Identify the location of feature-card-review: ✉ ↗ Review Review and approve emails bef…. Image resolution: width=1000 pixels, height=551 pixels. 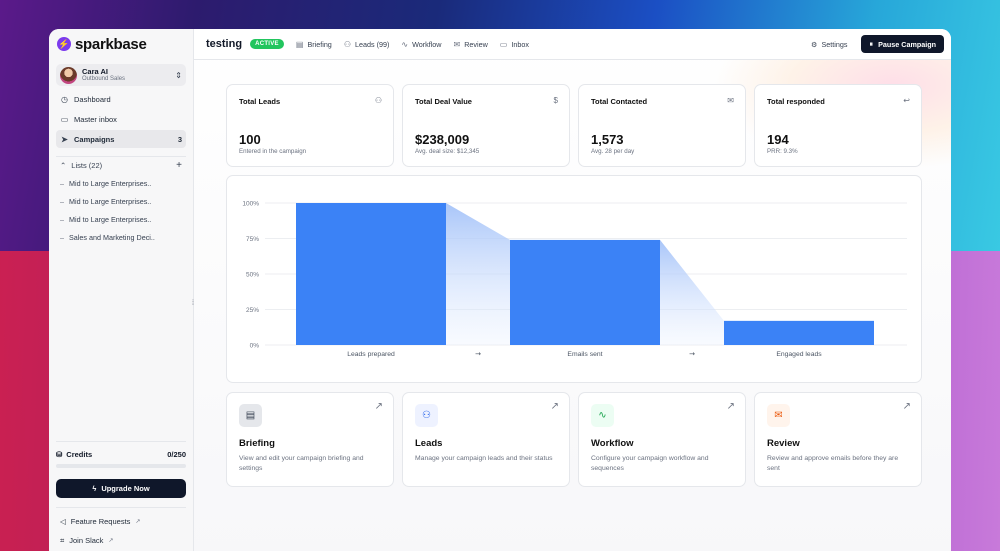
(838, 439).